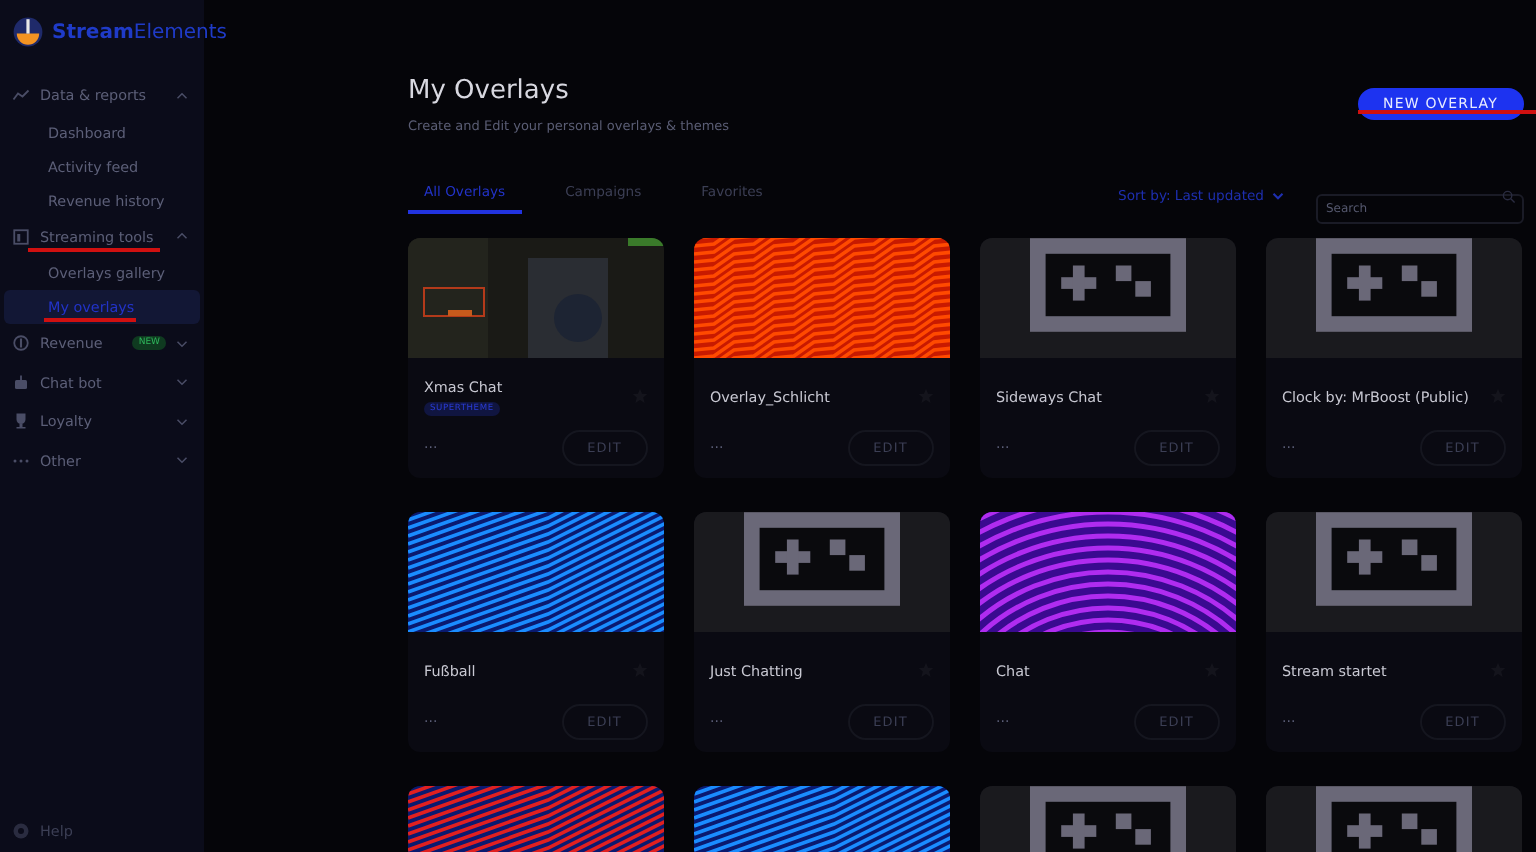 The width and height of the screenshot is (1536, 852). Describe the element at coordinates (28, 32) in the screenshot. I see `logo-icon` at that location.